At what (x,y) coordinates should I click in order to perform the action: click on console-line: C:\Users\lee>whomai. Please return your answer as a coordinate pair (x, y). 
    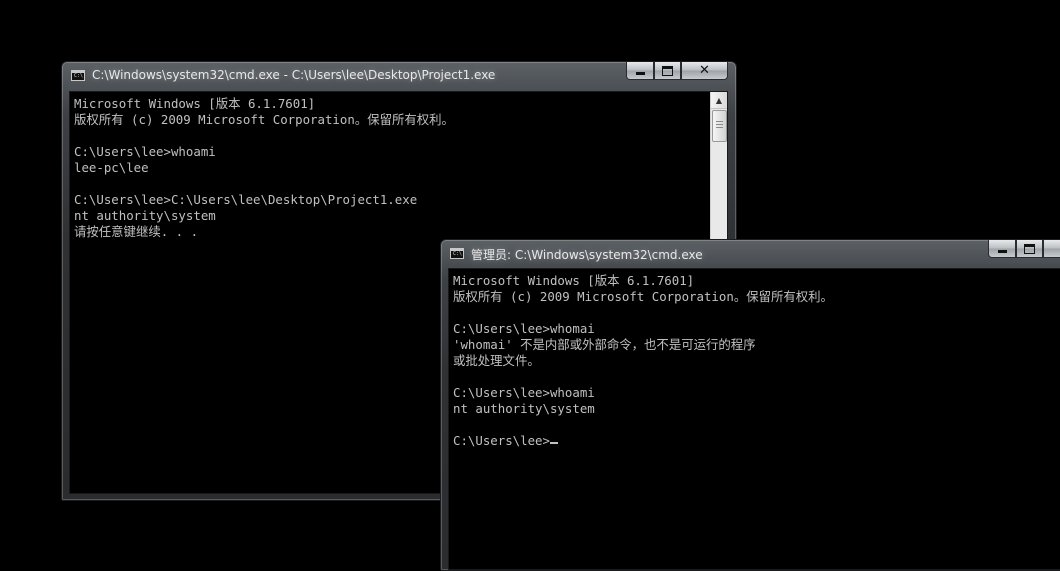
    Looking at the image, I should click on (524, 328).